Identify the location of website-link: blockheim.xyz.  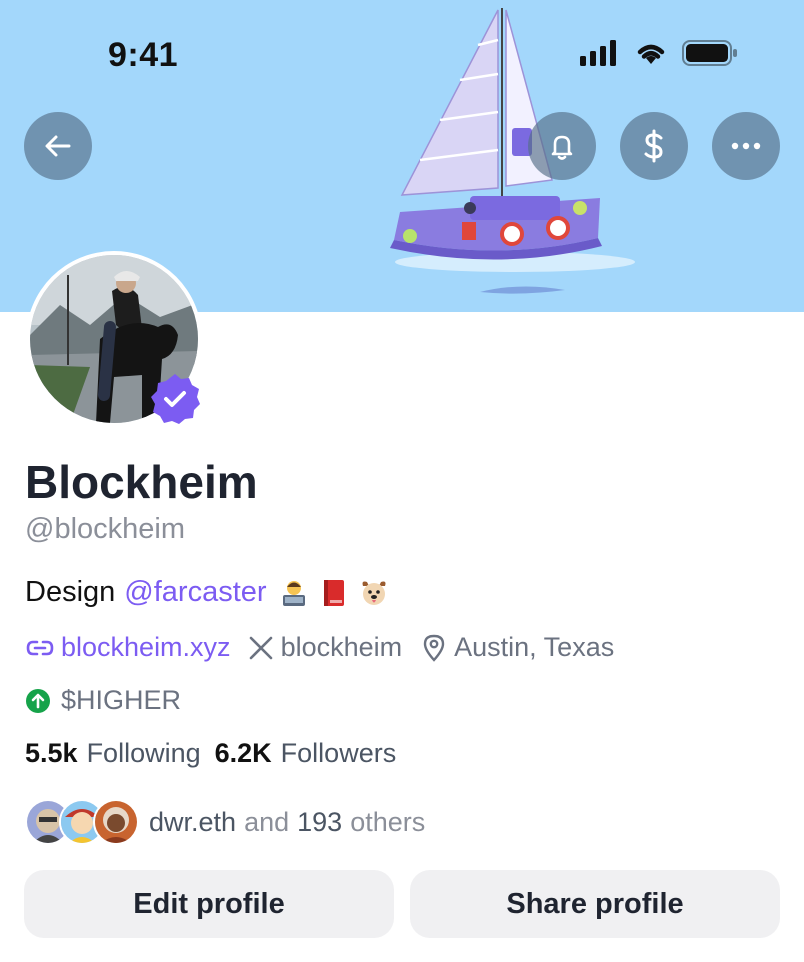
(128, 647).